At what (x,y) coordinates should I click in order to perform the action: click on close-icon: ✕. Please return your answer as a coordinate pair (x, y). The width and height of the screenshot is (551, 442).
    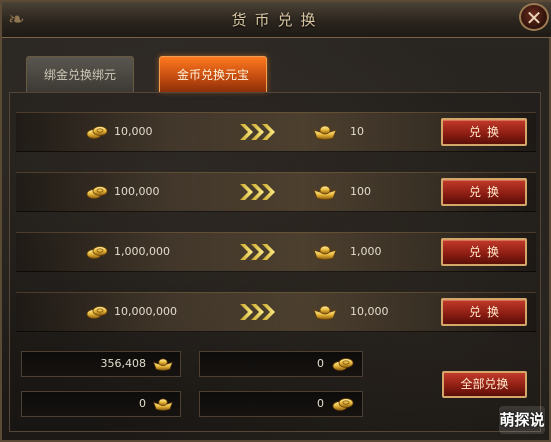
    Looking at the image, I should click on (534, 18).